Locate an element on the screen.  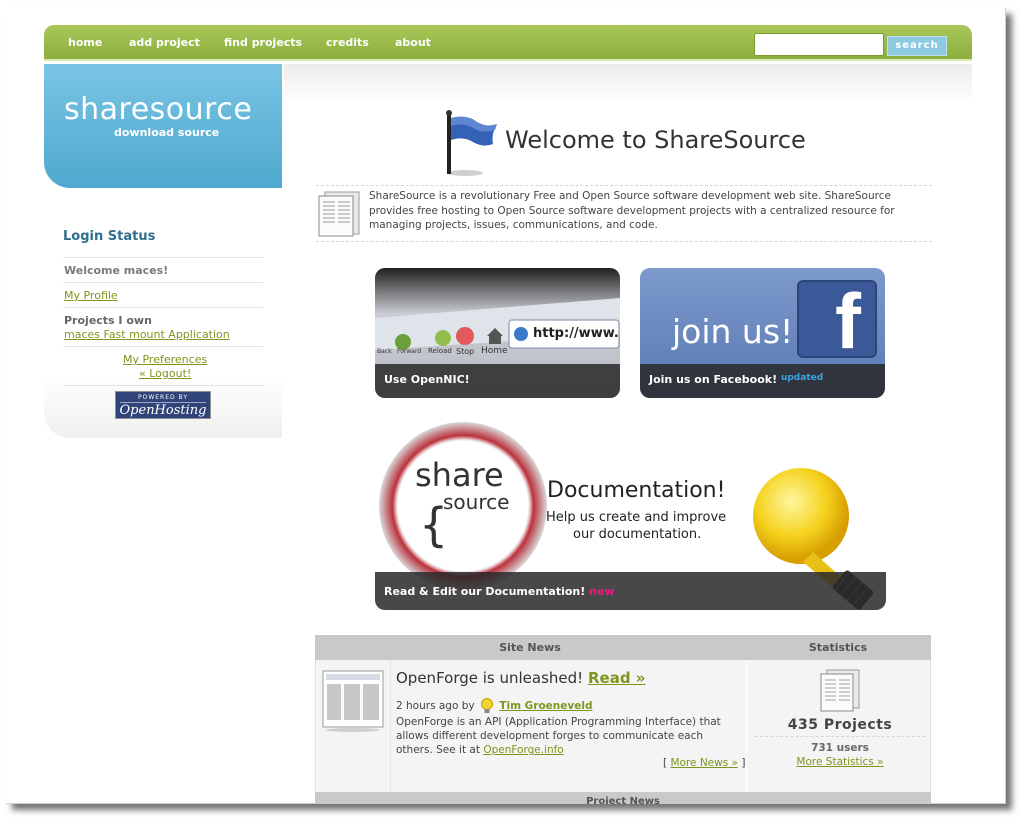
news-headline: OpenForge is unleashed! Read » is located at coordinates (520, 678).